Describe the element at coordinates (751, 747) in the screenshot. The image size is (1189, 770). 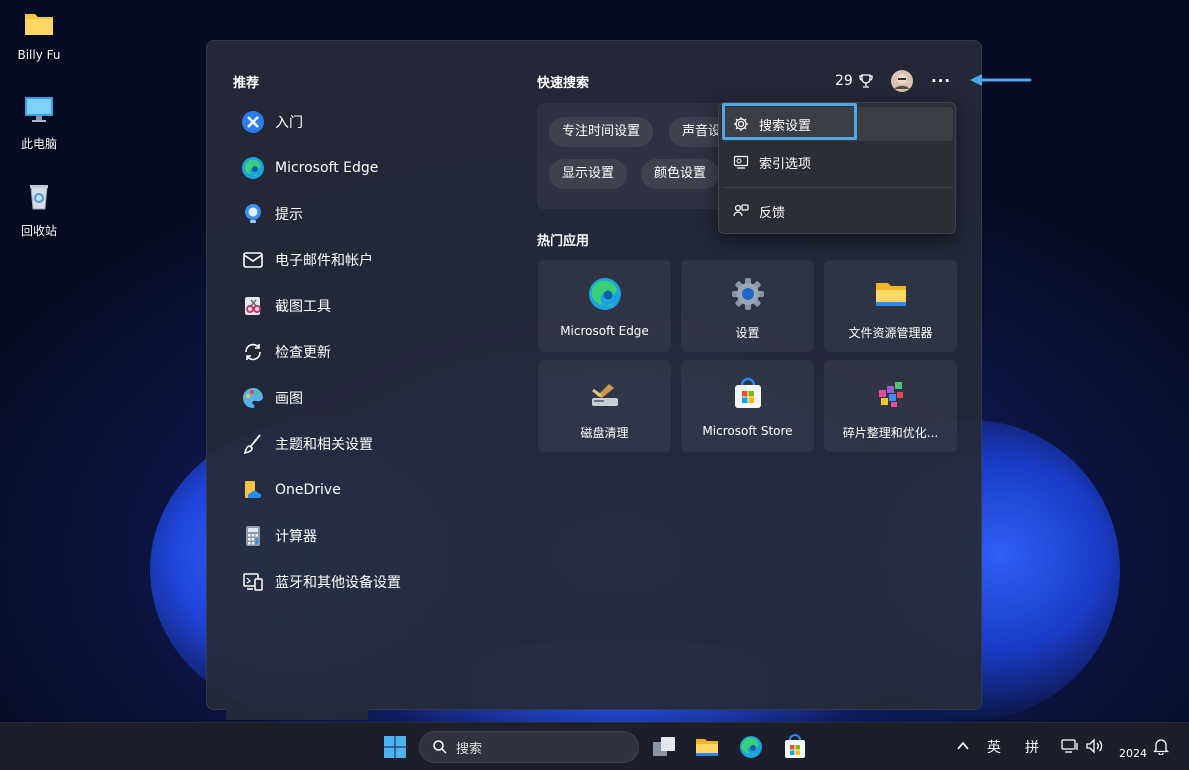
I see `taskbar-edge-icon` at that location.